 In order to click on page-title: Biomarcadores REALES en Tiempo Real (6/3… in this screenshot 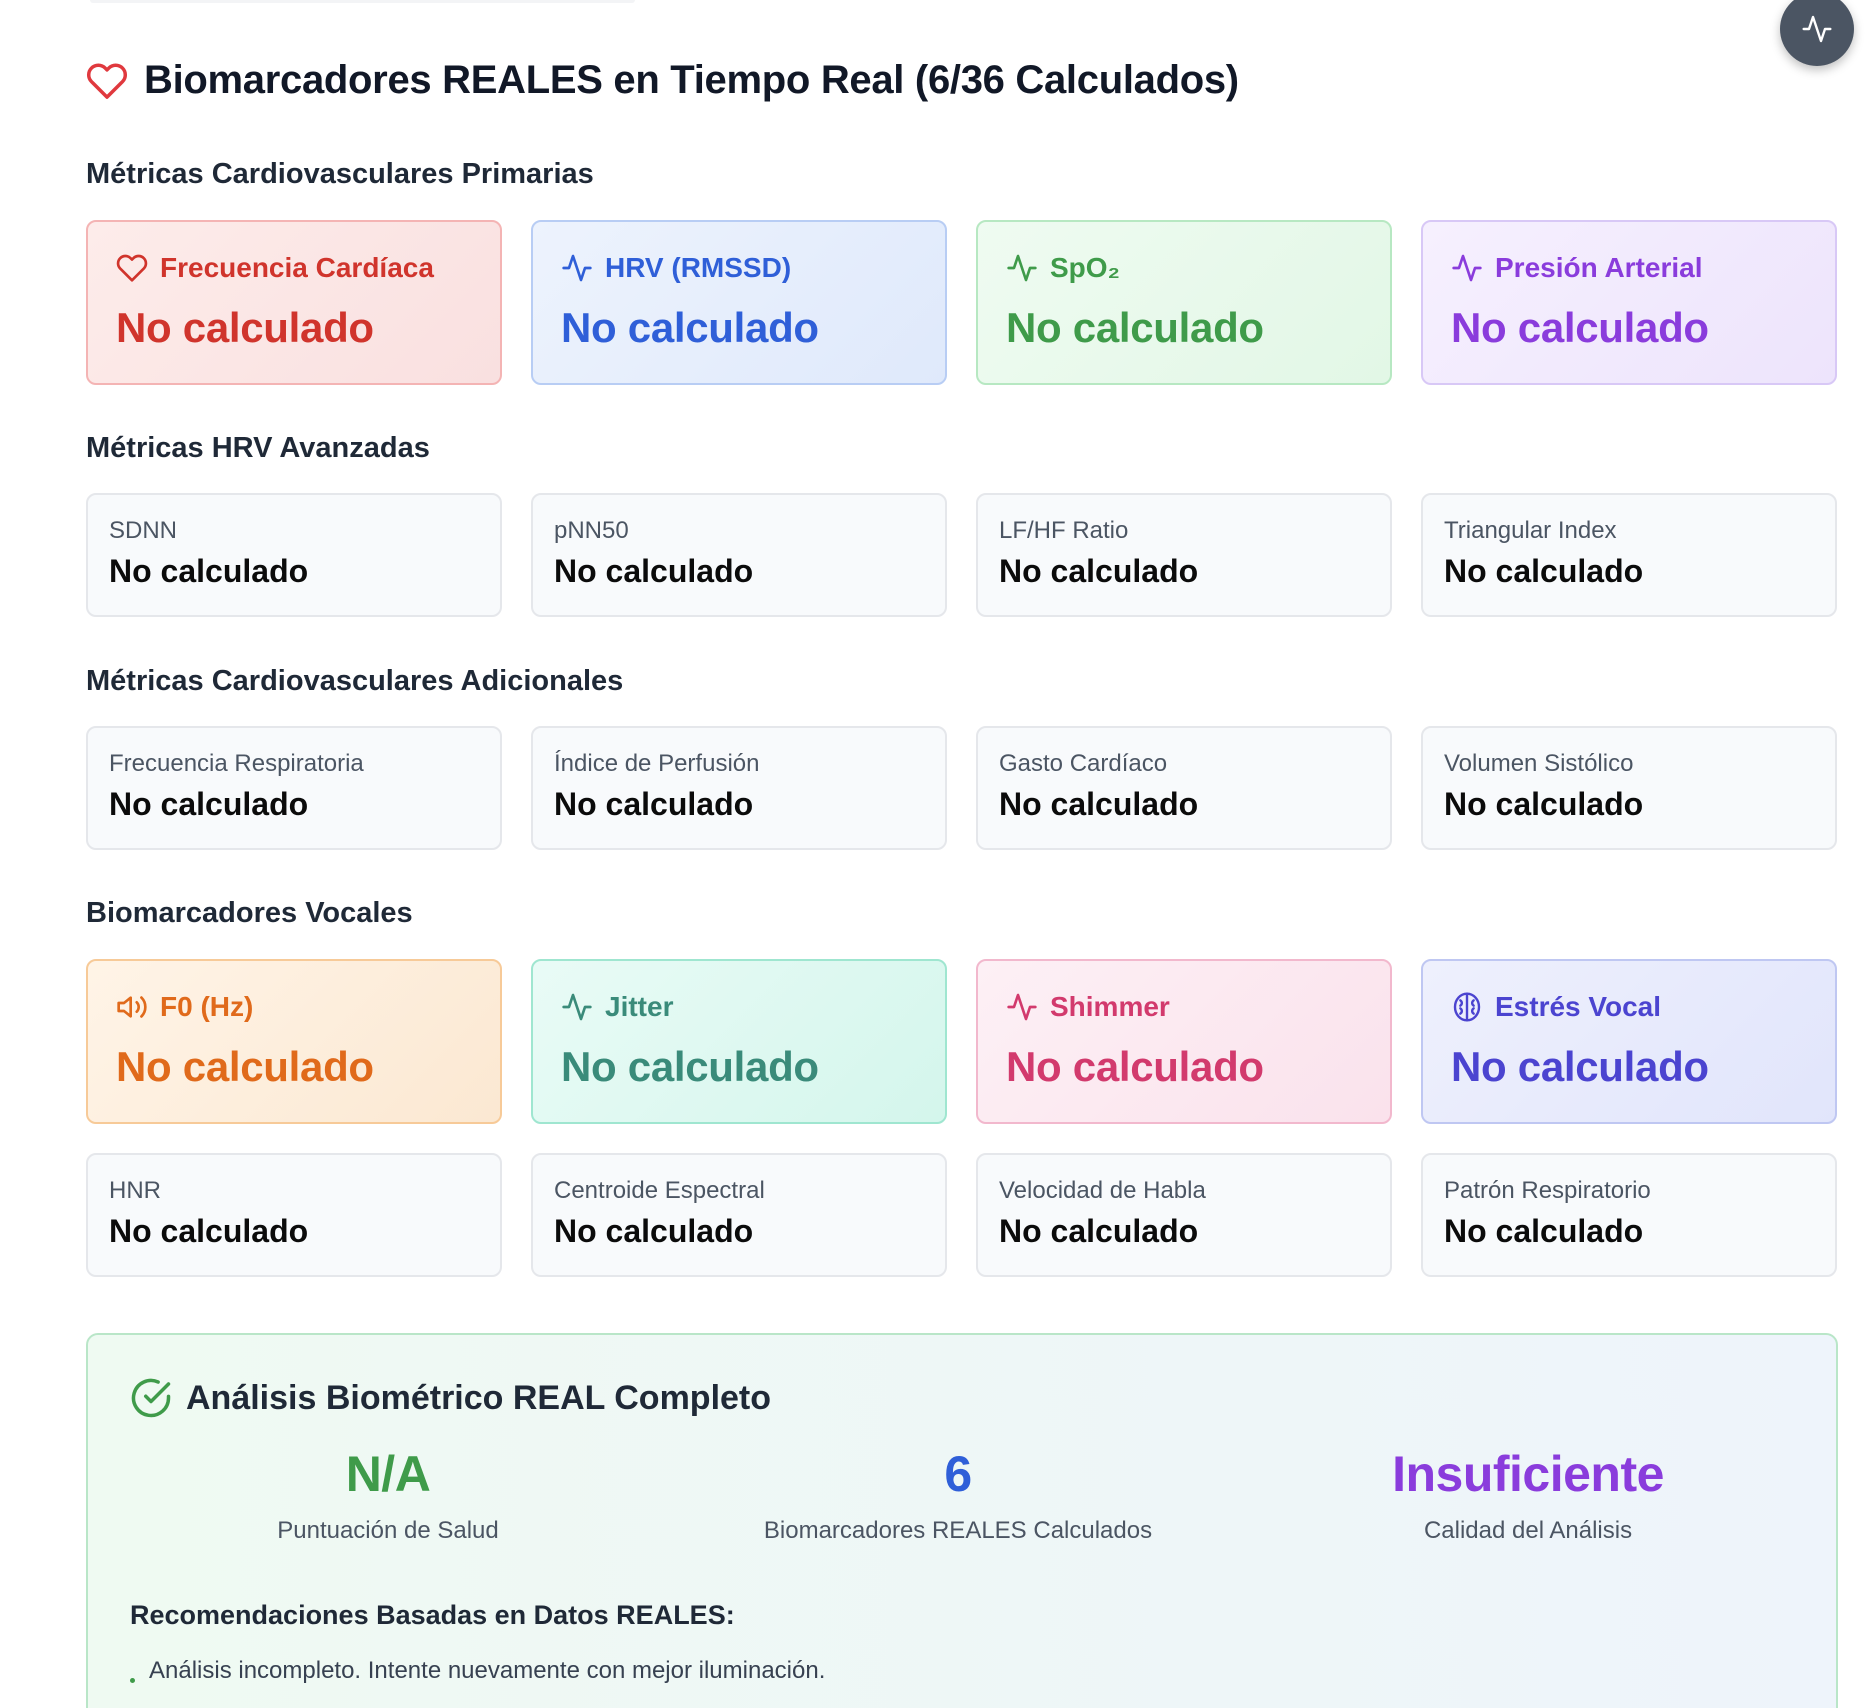, I will do `click(662, 80)`.